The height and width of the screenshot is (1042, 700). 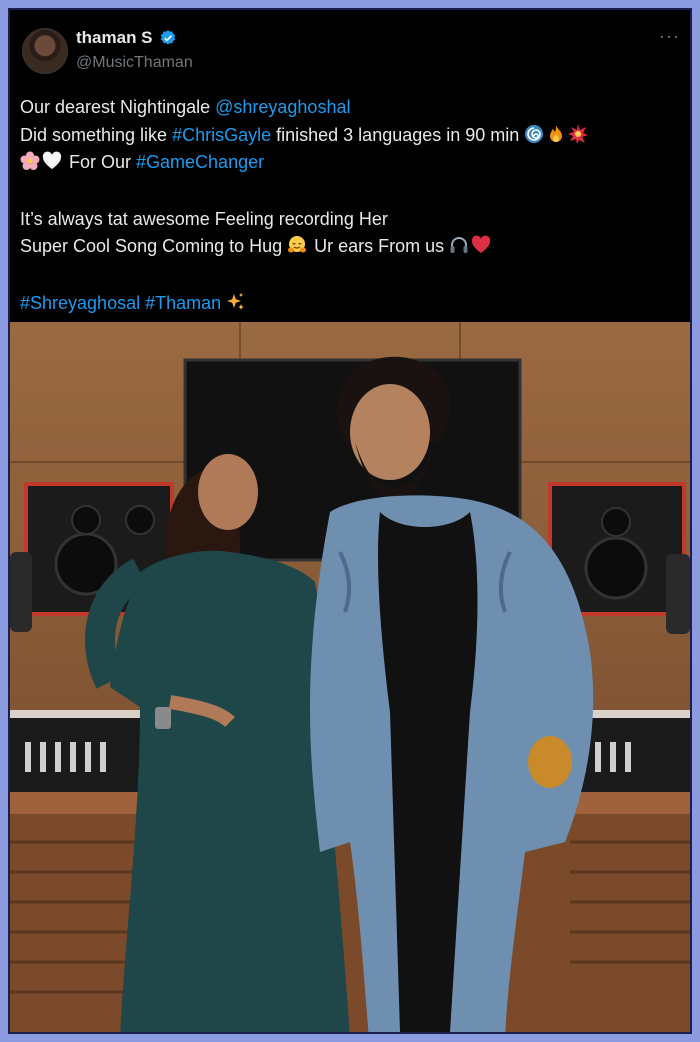 I want to click on text-segment: finished 3 languages in 90 min, so click(x=398, y=134).